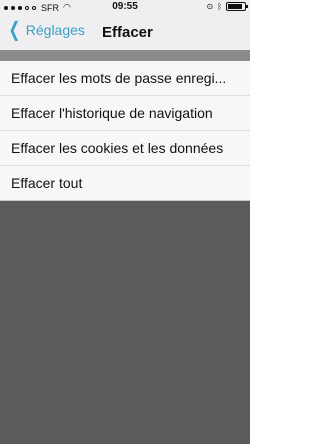 The width and height of the screenshot is (320, 444). Describe the element at coordinates (14, 30) in the screenshot. I see `chevron-left-icon: ❮` at that location.